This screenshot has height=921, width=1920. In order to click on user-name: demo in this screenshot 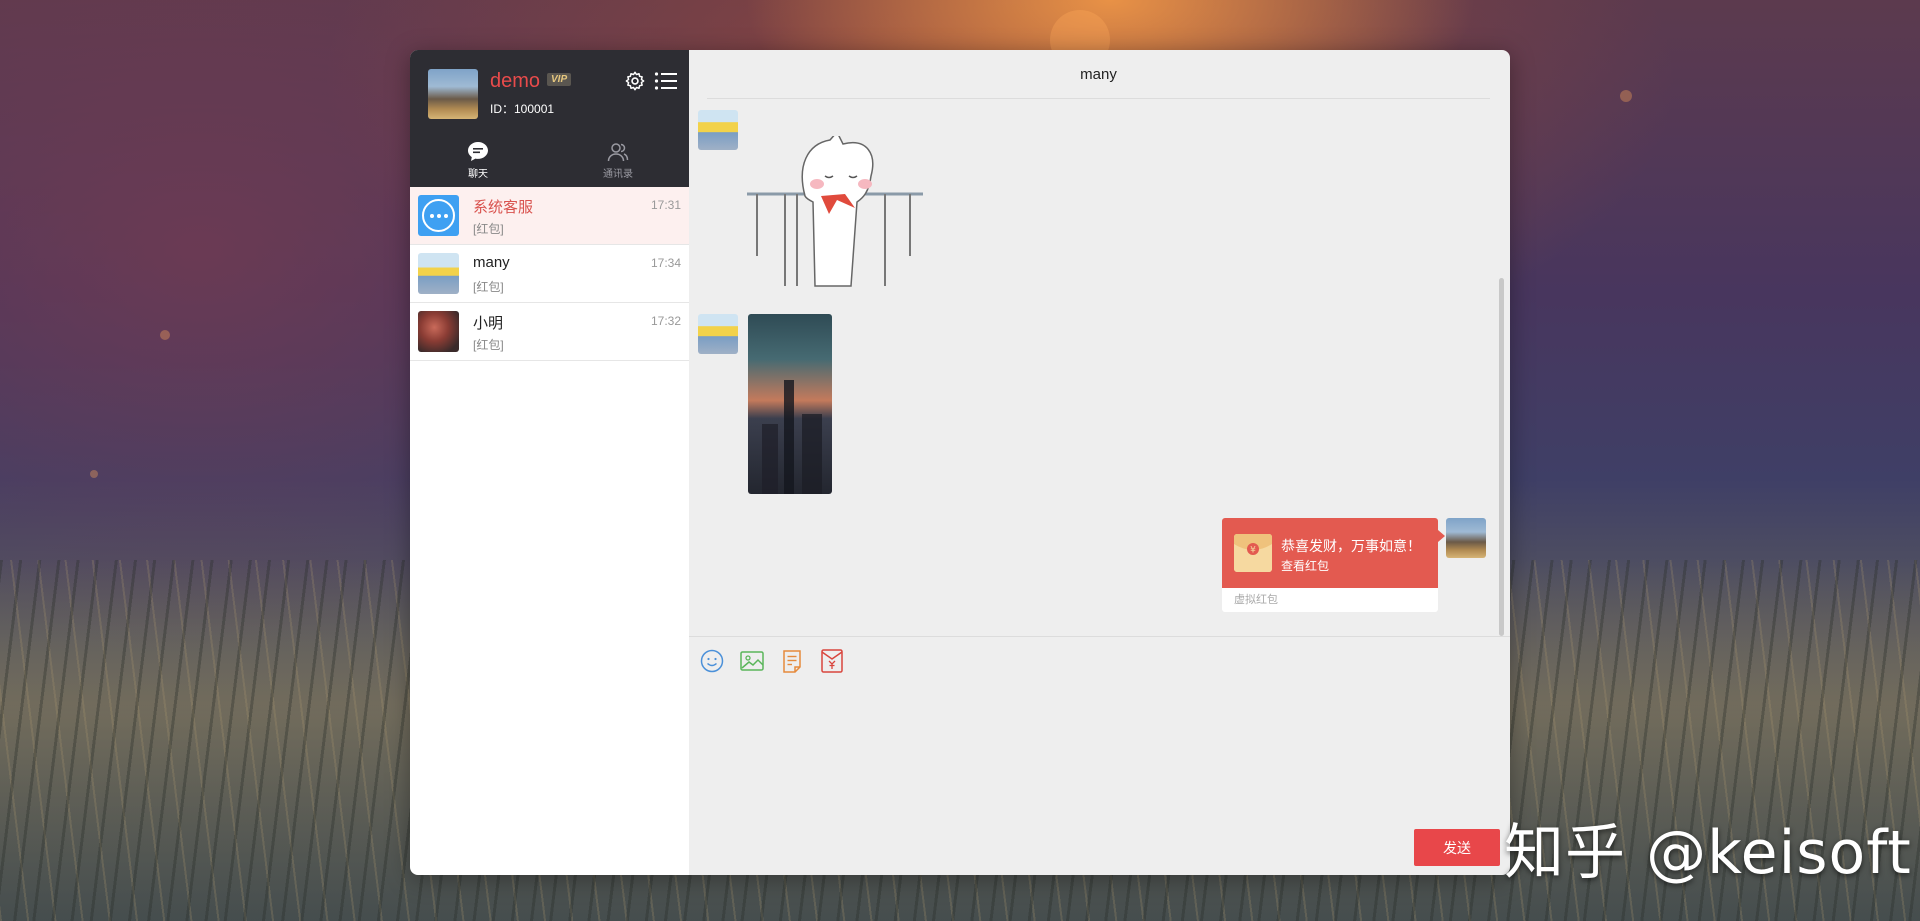, I will do `click(515, 81)`.